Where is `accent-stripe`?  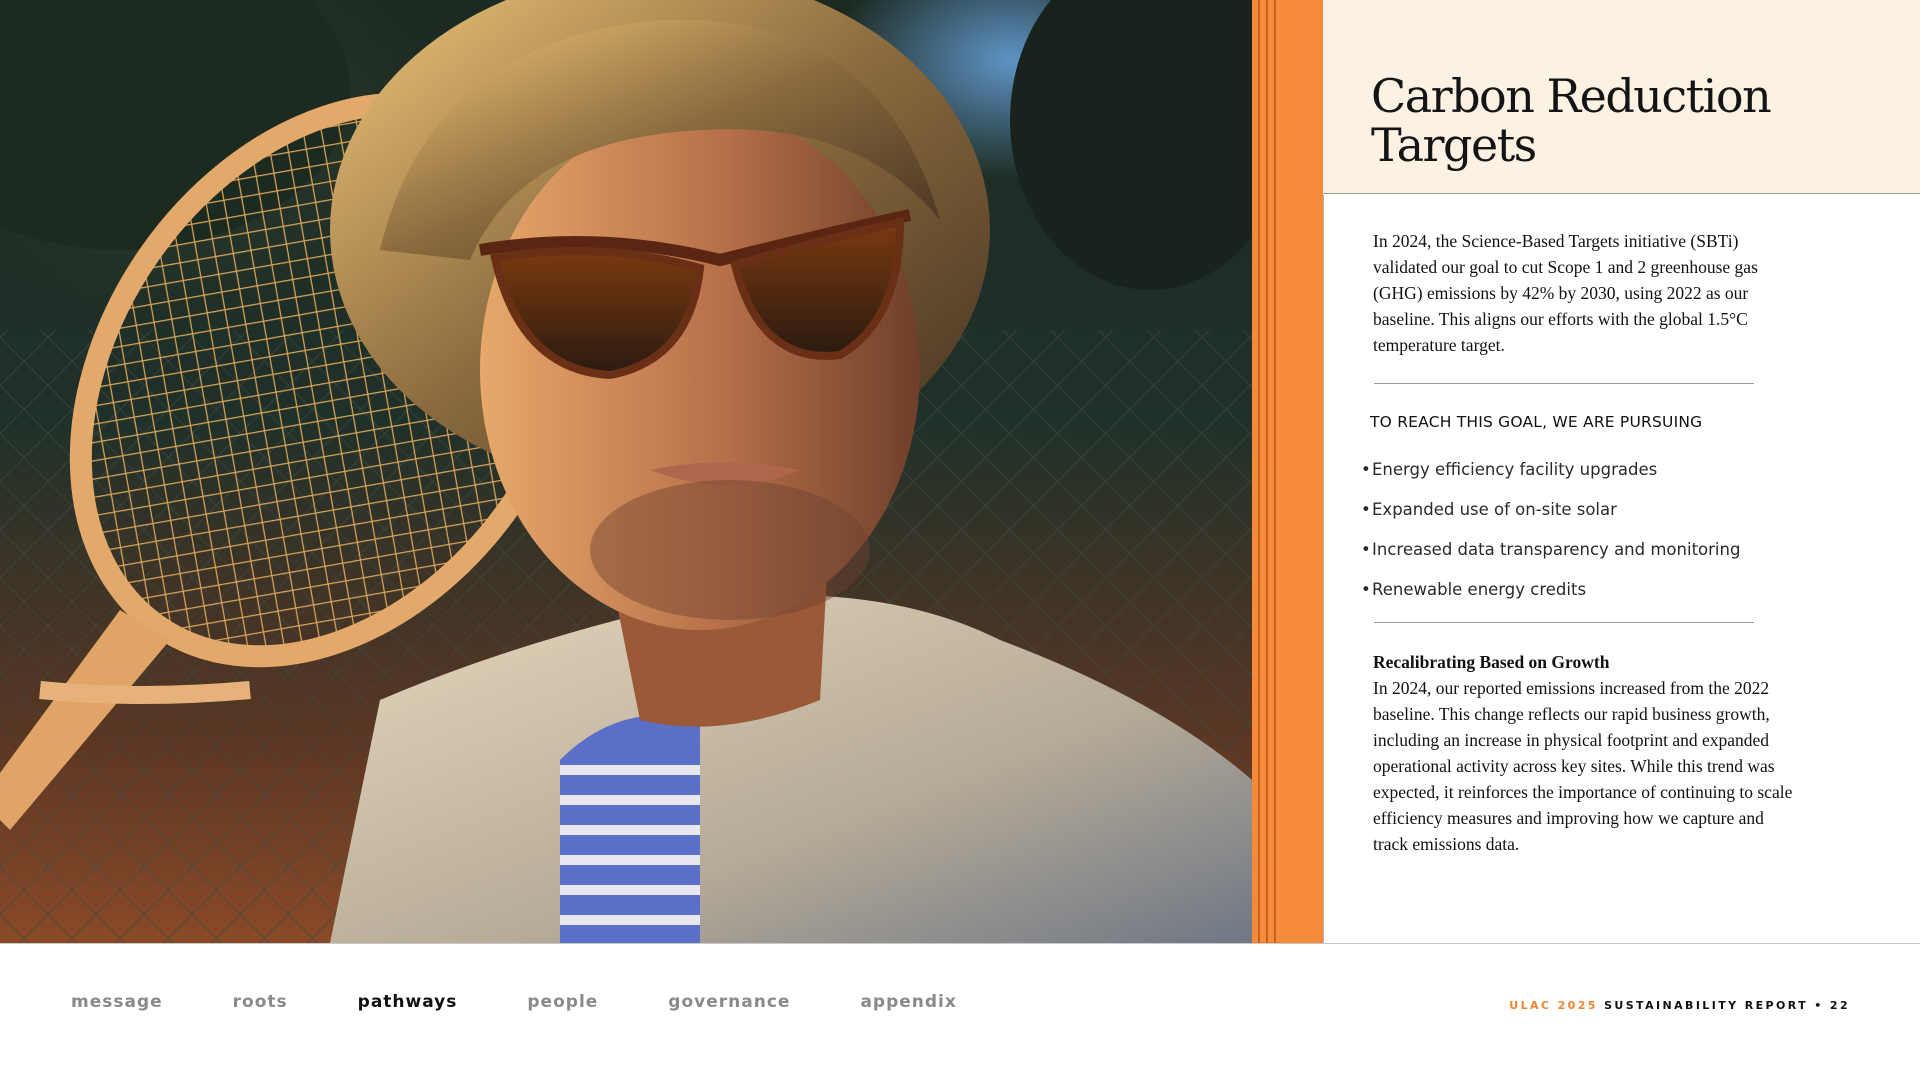
accent-stripe is located at coordinates (1287, 471).